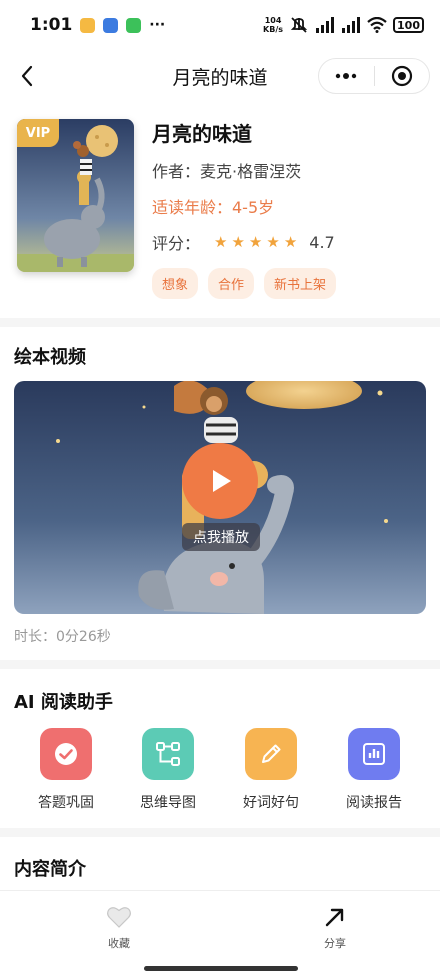  What do you see at coordinates (63, 702) in the screenshot?
I see `ai-section-title: AI 阅读助手` at bounding box center [63, 702].